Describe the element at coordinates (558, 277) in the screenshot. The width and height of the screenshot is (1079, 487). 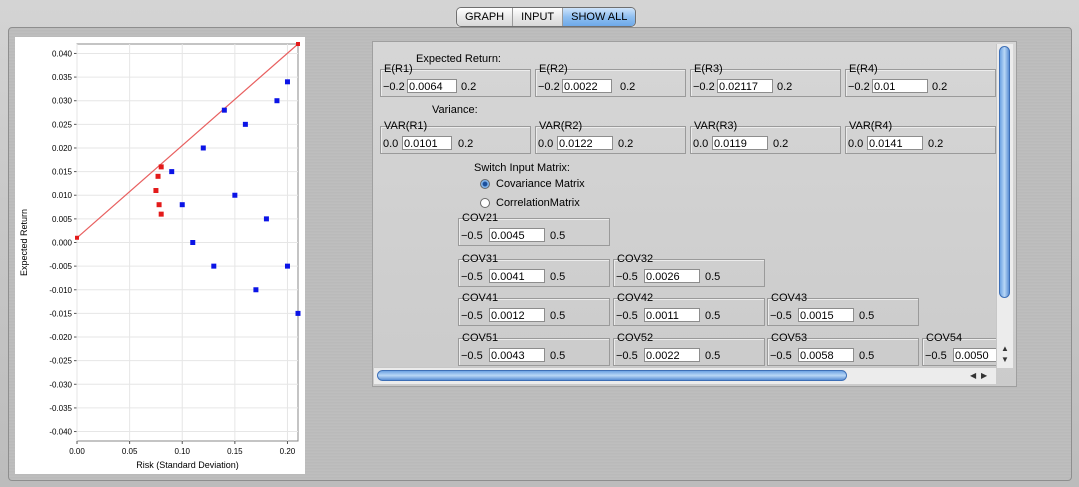
I see `cov31-max: 0.5` at that location.